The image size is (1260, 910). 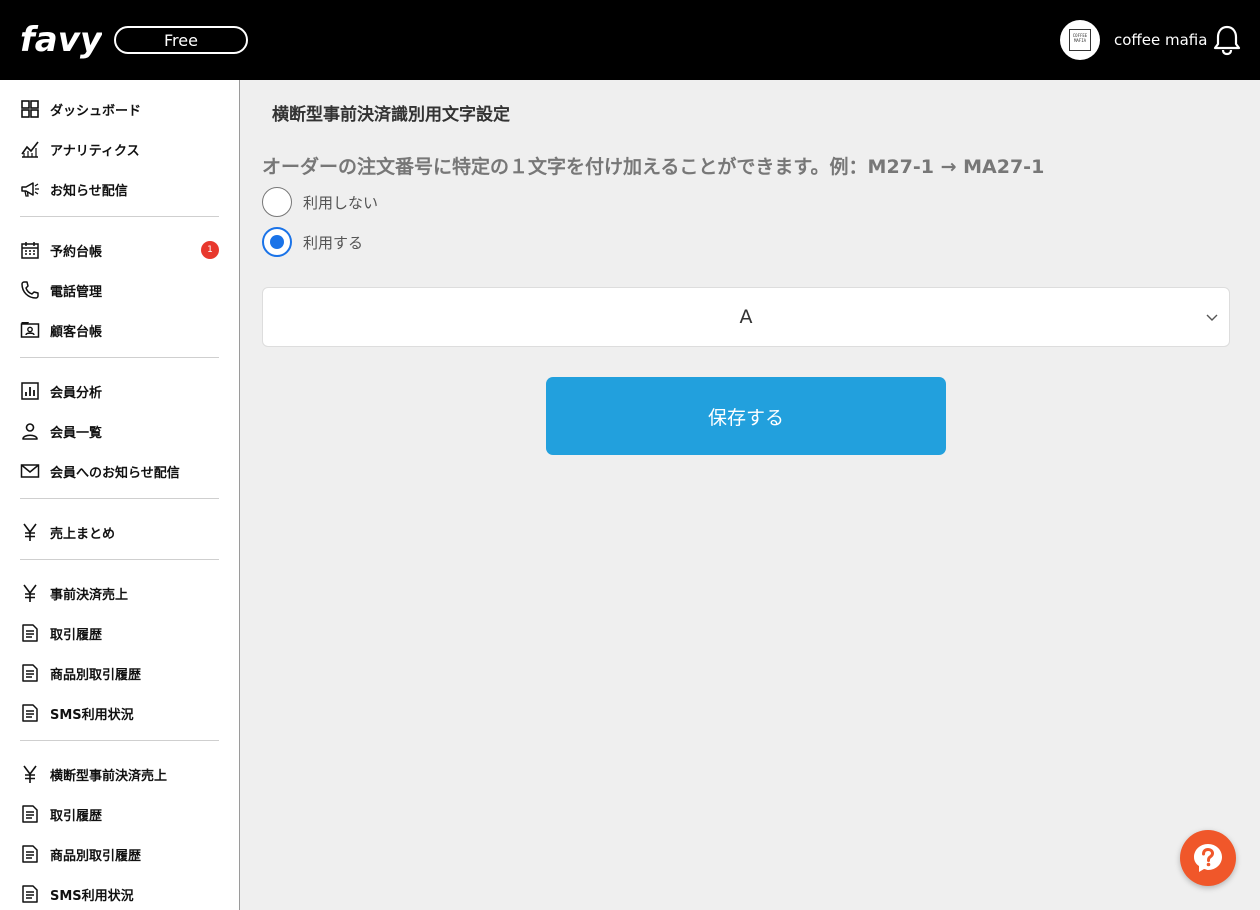 I want to click on shop-name: coffee mafia, so click(x=1160, y=40).